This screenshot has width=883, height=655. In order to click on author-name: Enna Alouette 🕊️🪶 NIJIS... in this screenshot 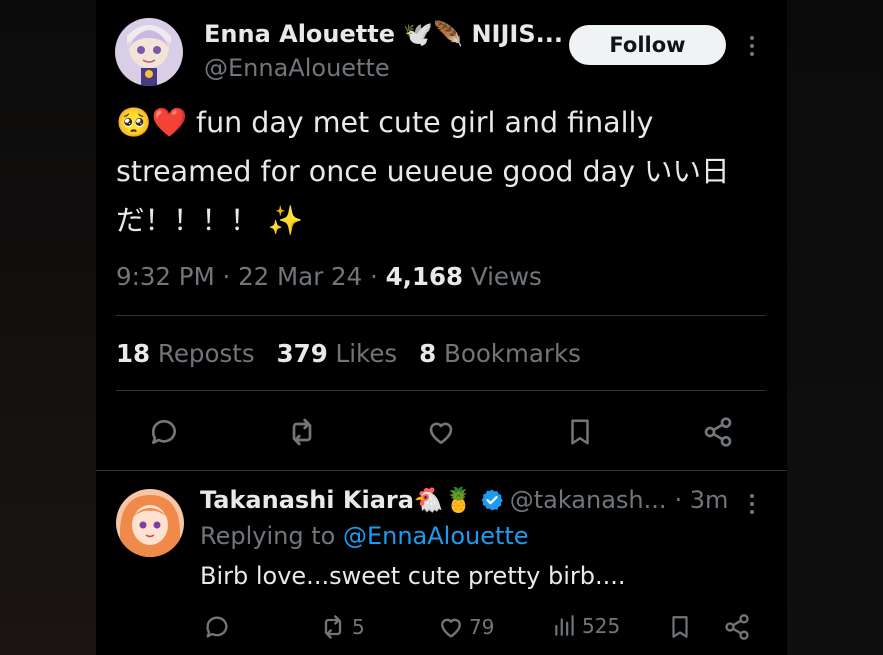, I will do `click(383, 34)`.